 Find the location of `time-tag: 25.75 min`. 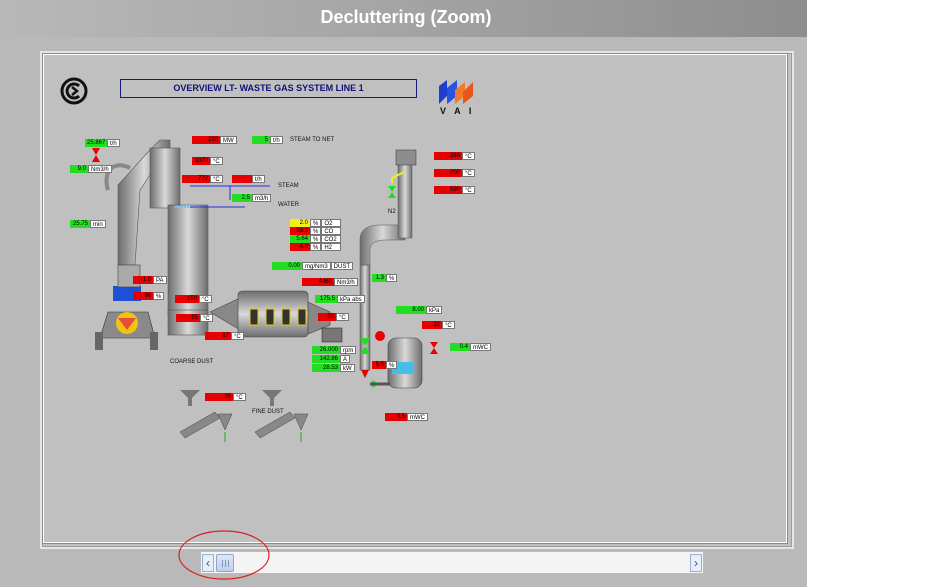

time-tag: 25.75 min is located at coordinates (88, 224).